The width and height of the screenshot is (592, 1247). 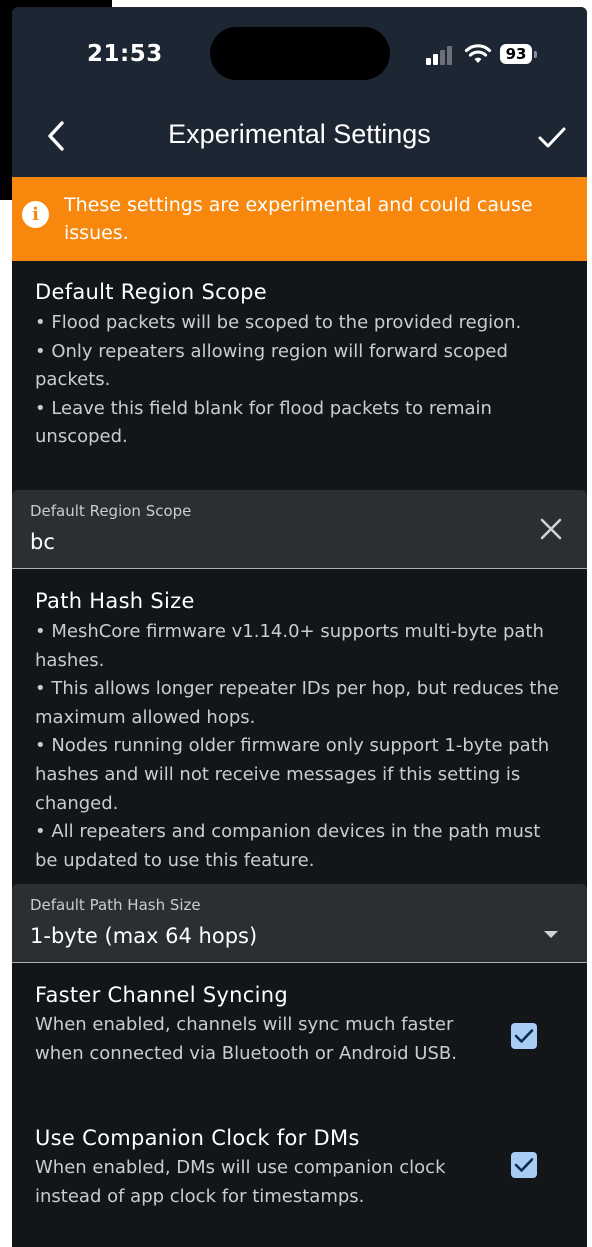 What do you see at coordinates (299, 92) in the screenshot?
I see `app-header: 21:53 93 Experimental Settings` at bounding box center [299, 92].